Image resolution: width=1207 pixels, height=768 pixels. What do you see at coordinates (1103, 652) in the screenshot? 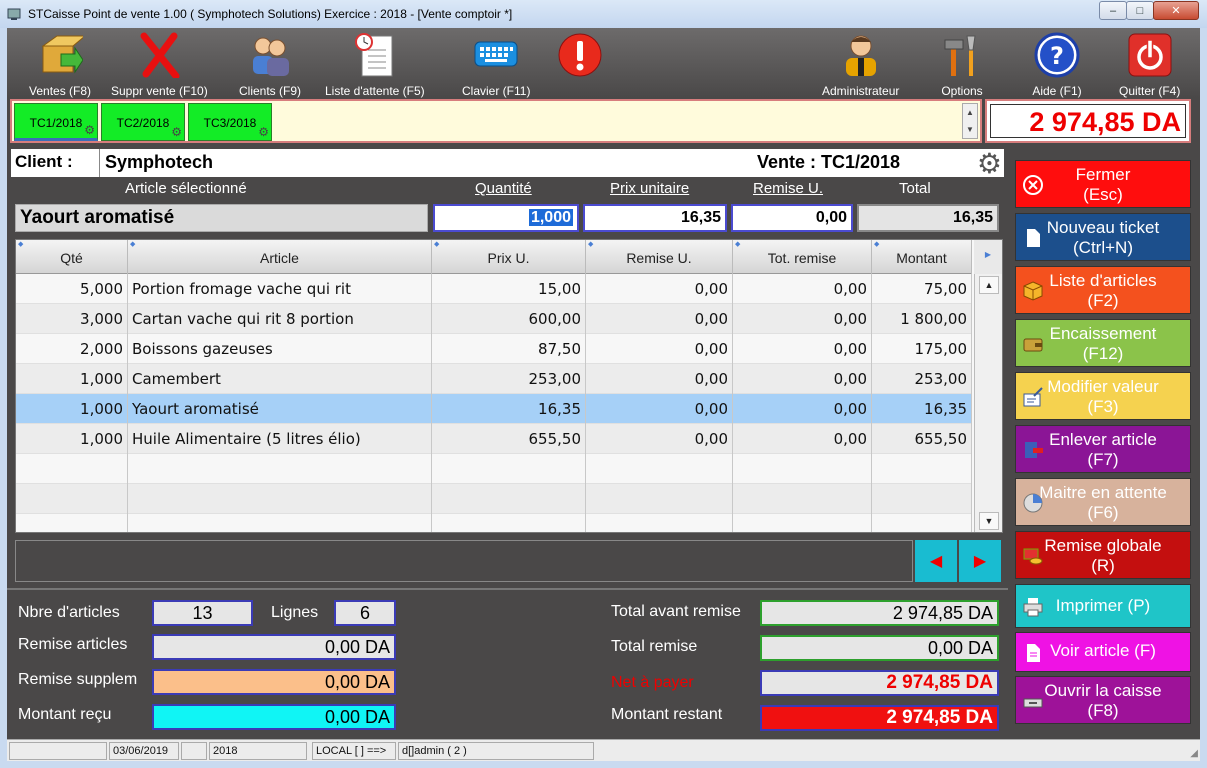
I see `voir-article-button: Voir article (F)` at bounding box center [1103, 652].